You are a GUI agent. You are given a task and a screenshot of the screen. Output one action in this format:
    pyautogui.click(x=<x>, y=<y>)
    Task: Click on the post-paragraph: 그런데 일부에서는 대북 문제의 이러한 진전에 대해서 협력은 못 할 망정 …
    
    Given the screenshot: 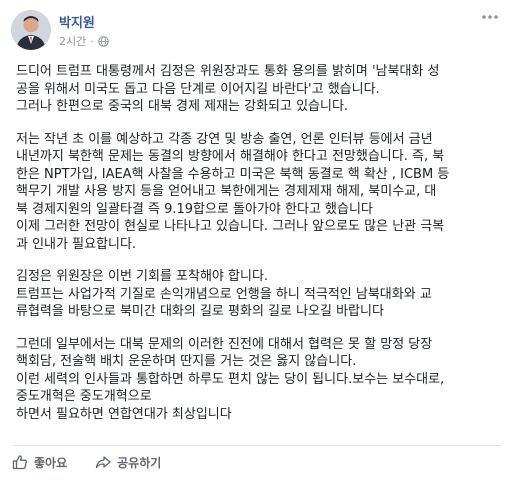 What is the action you would take?
    pyautogui.click(x=230, y=379)
    